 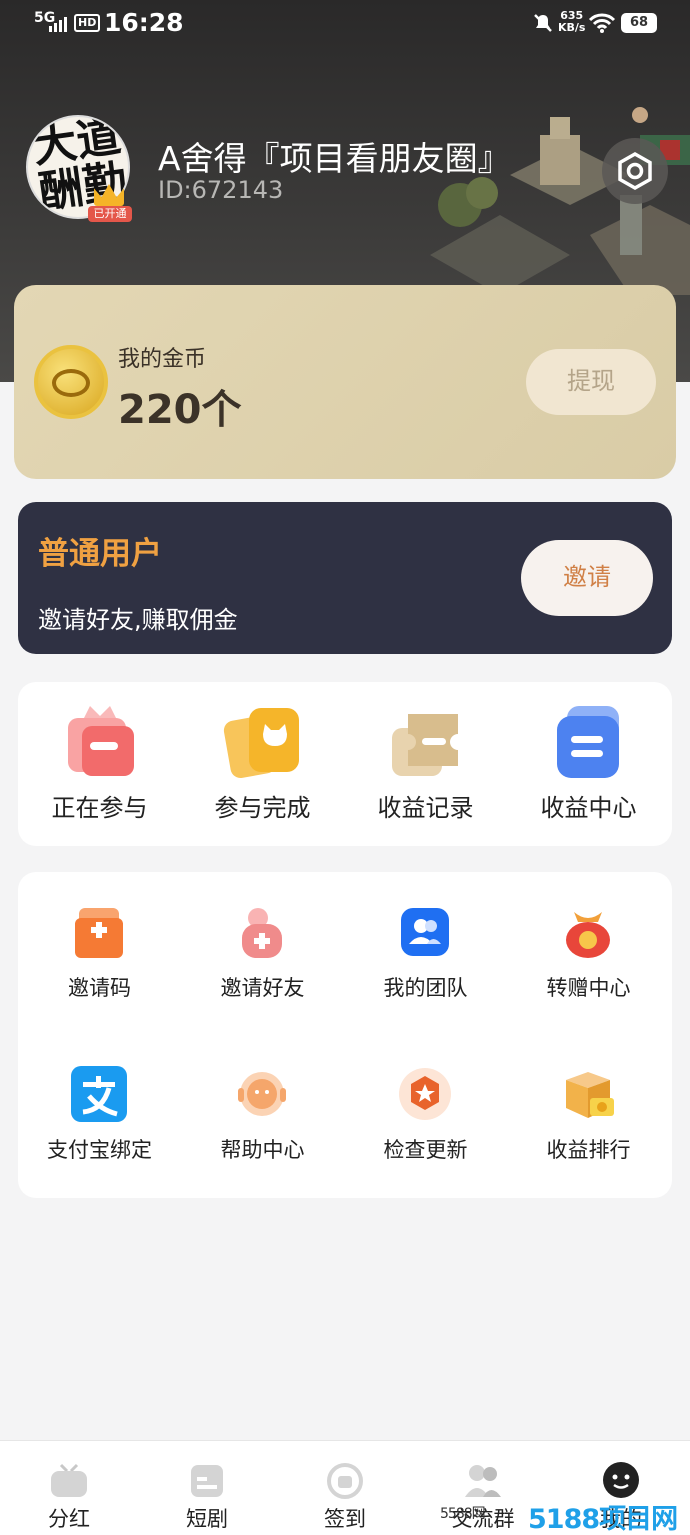 What do you see at coordinates (110, 214) in the screenshot?
I see `vip-badge-label: 已开通` at bounding box center [110, 214].